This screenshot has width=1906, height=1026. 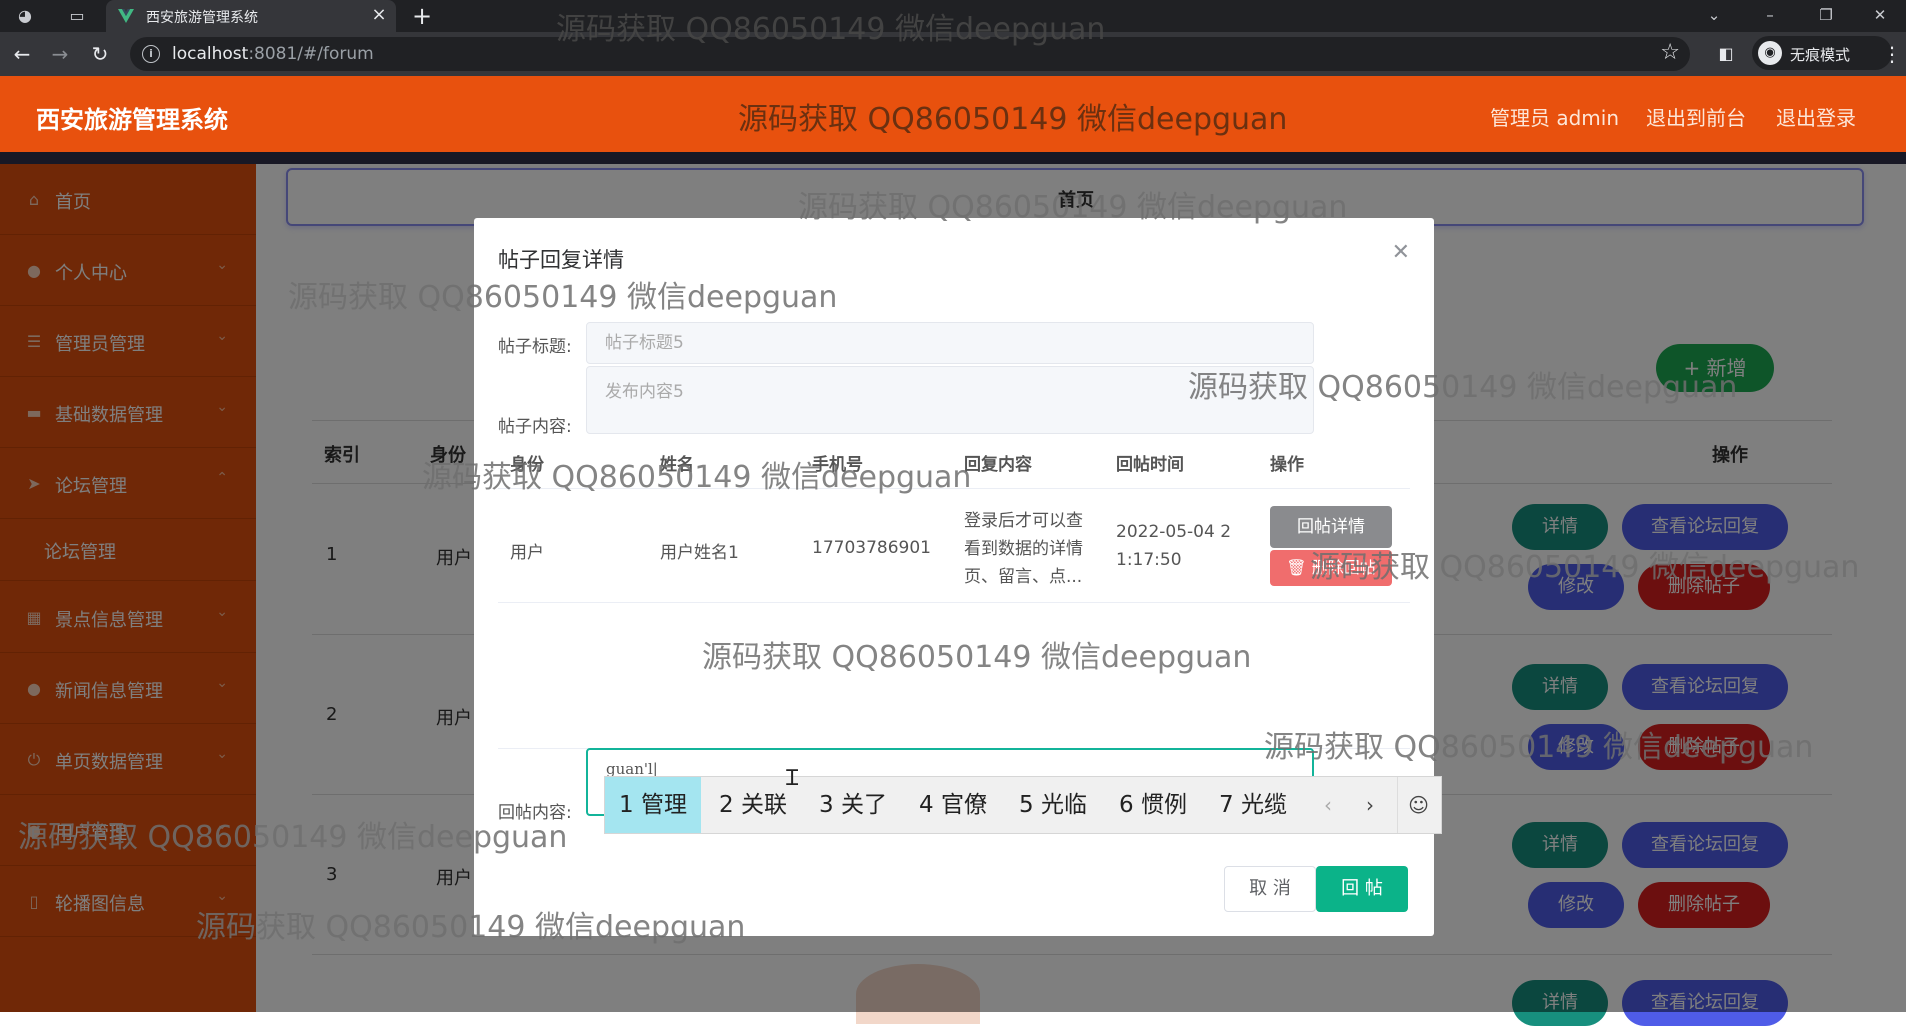 What do you see at coordinates (1013, 119) in the screenshot?
I see `header-watermark: 源码获取 QQ86050149 微信deepguan` at bounding box center [1013, 119].